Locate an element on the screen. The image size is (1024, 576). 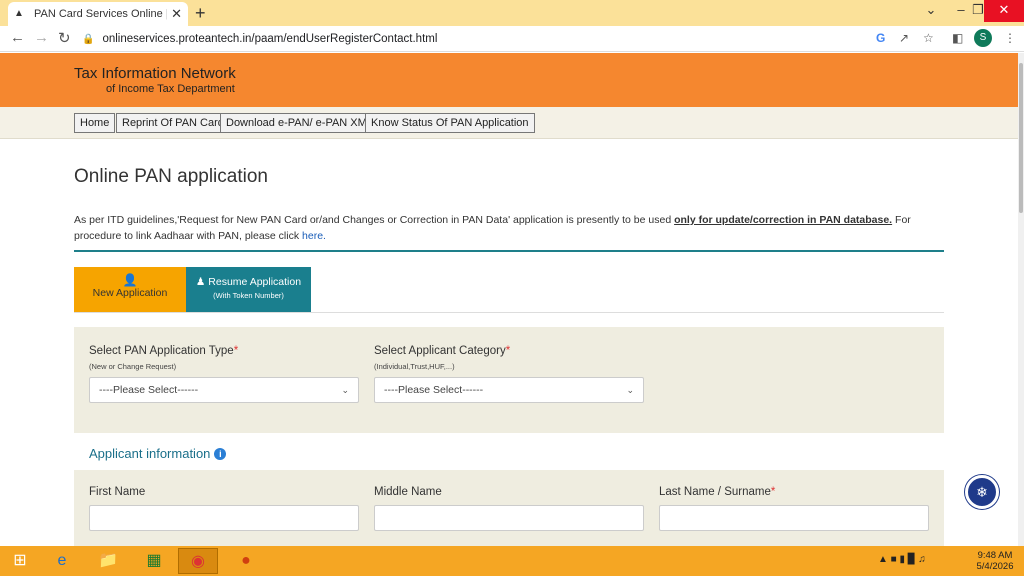
last-name-label: Last Name / Surname* is located at coordinates (717, 492).